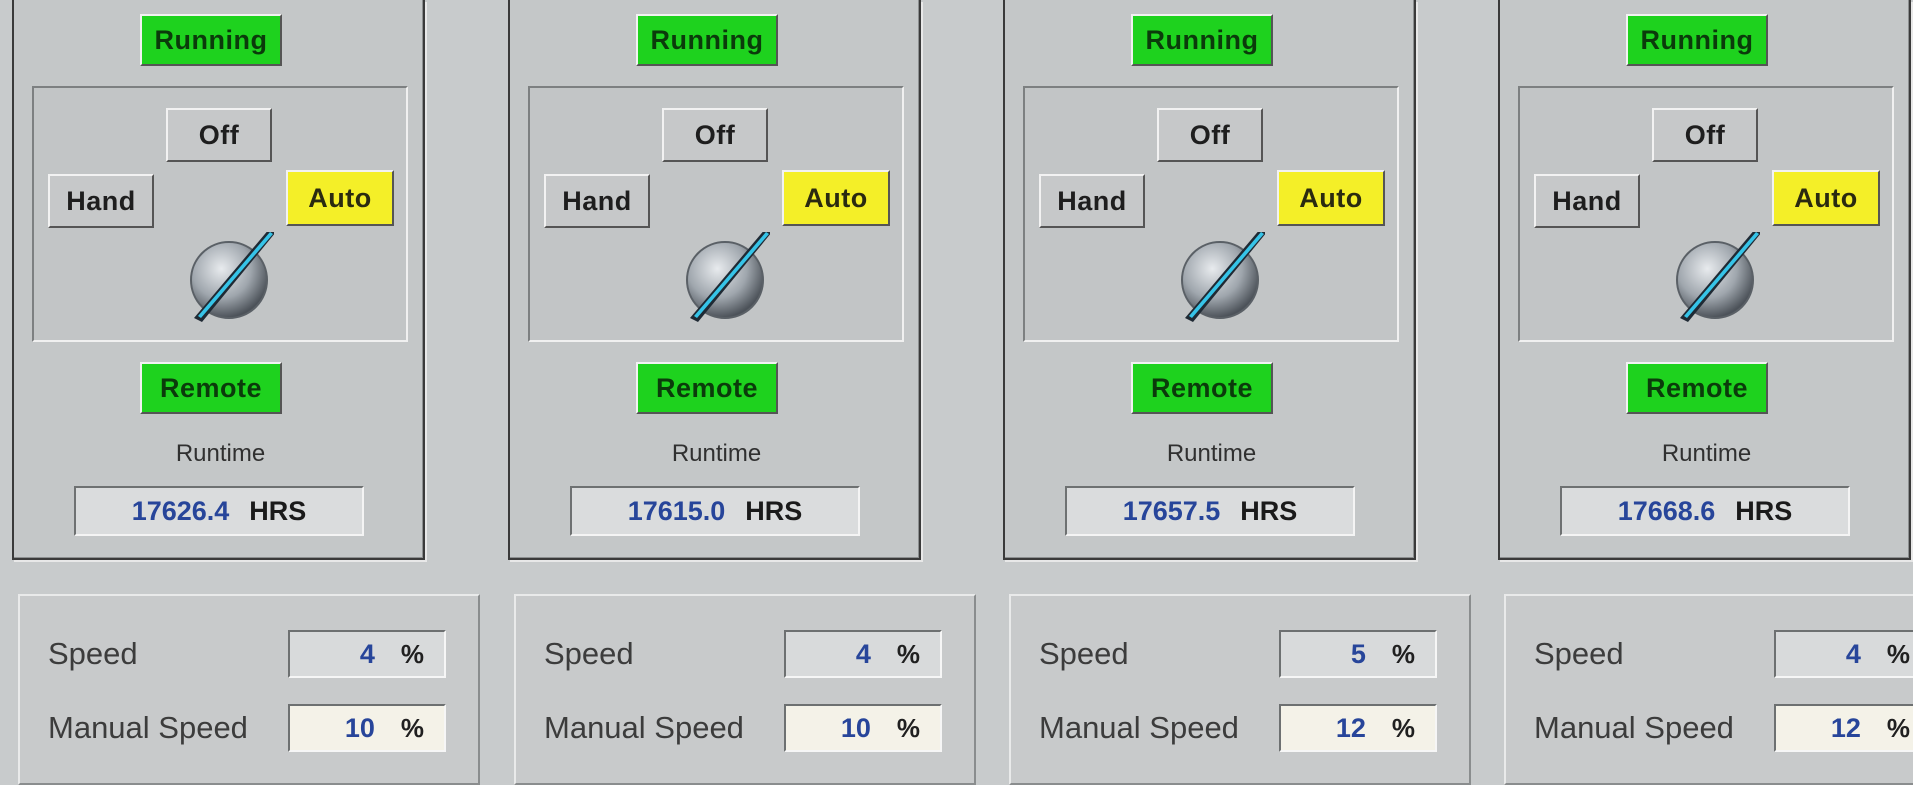  I want to click on runtime-display: 17668.6 HRS, so click(1705, 511).